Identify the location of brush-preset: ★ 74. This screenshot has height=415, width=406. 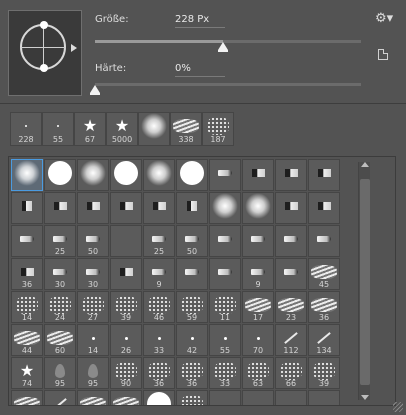
(27, 373).